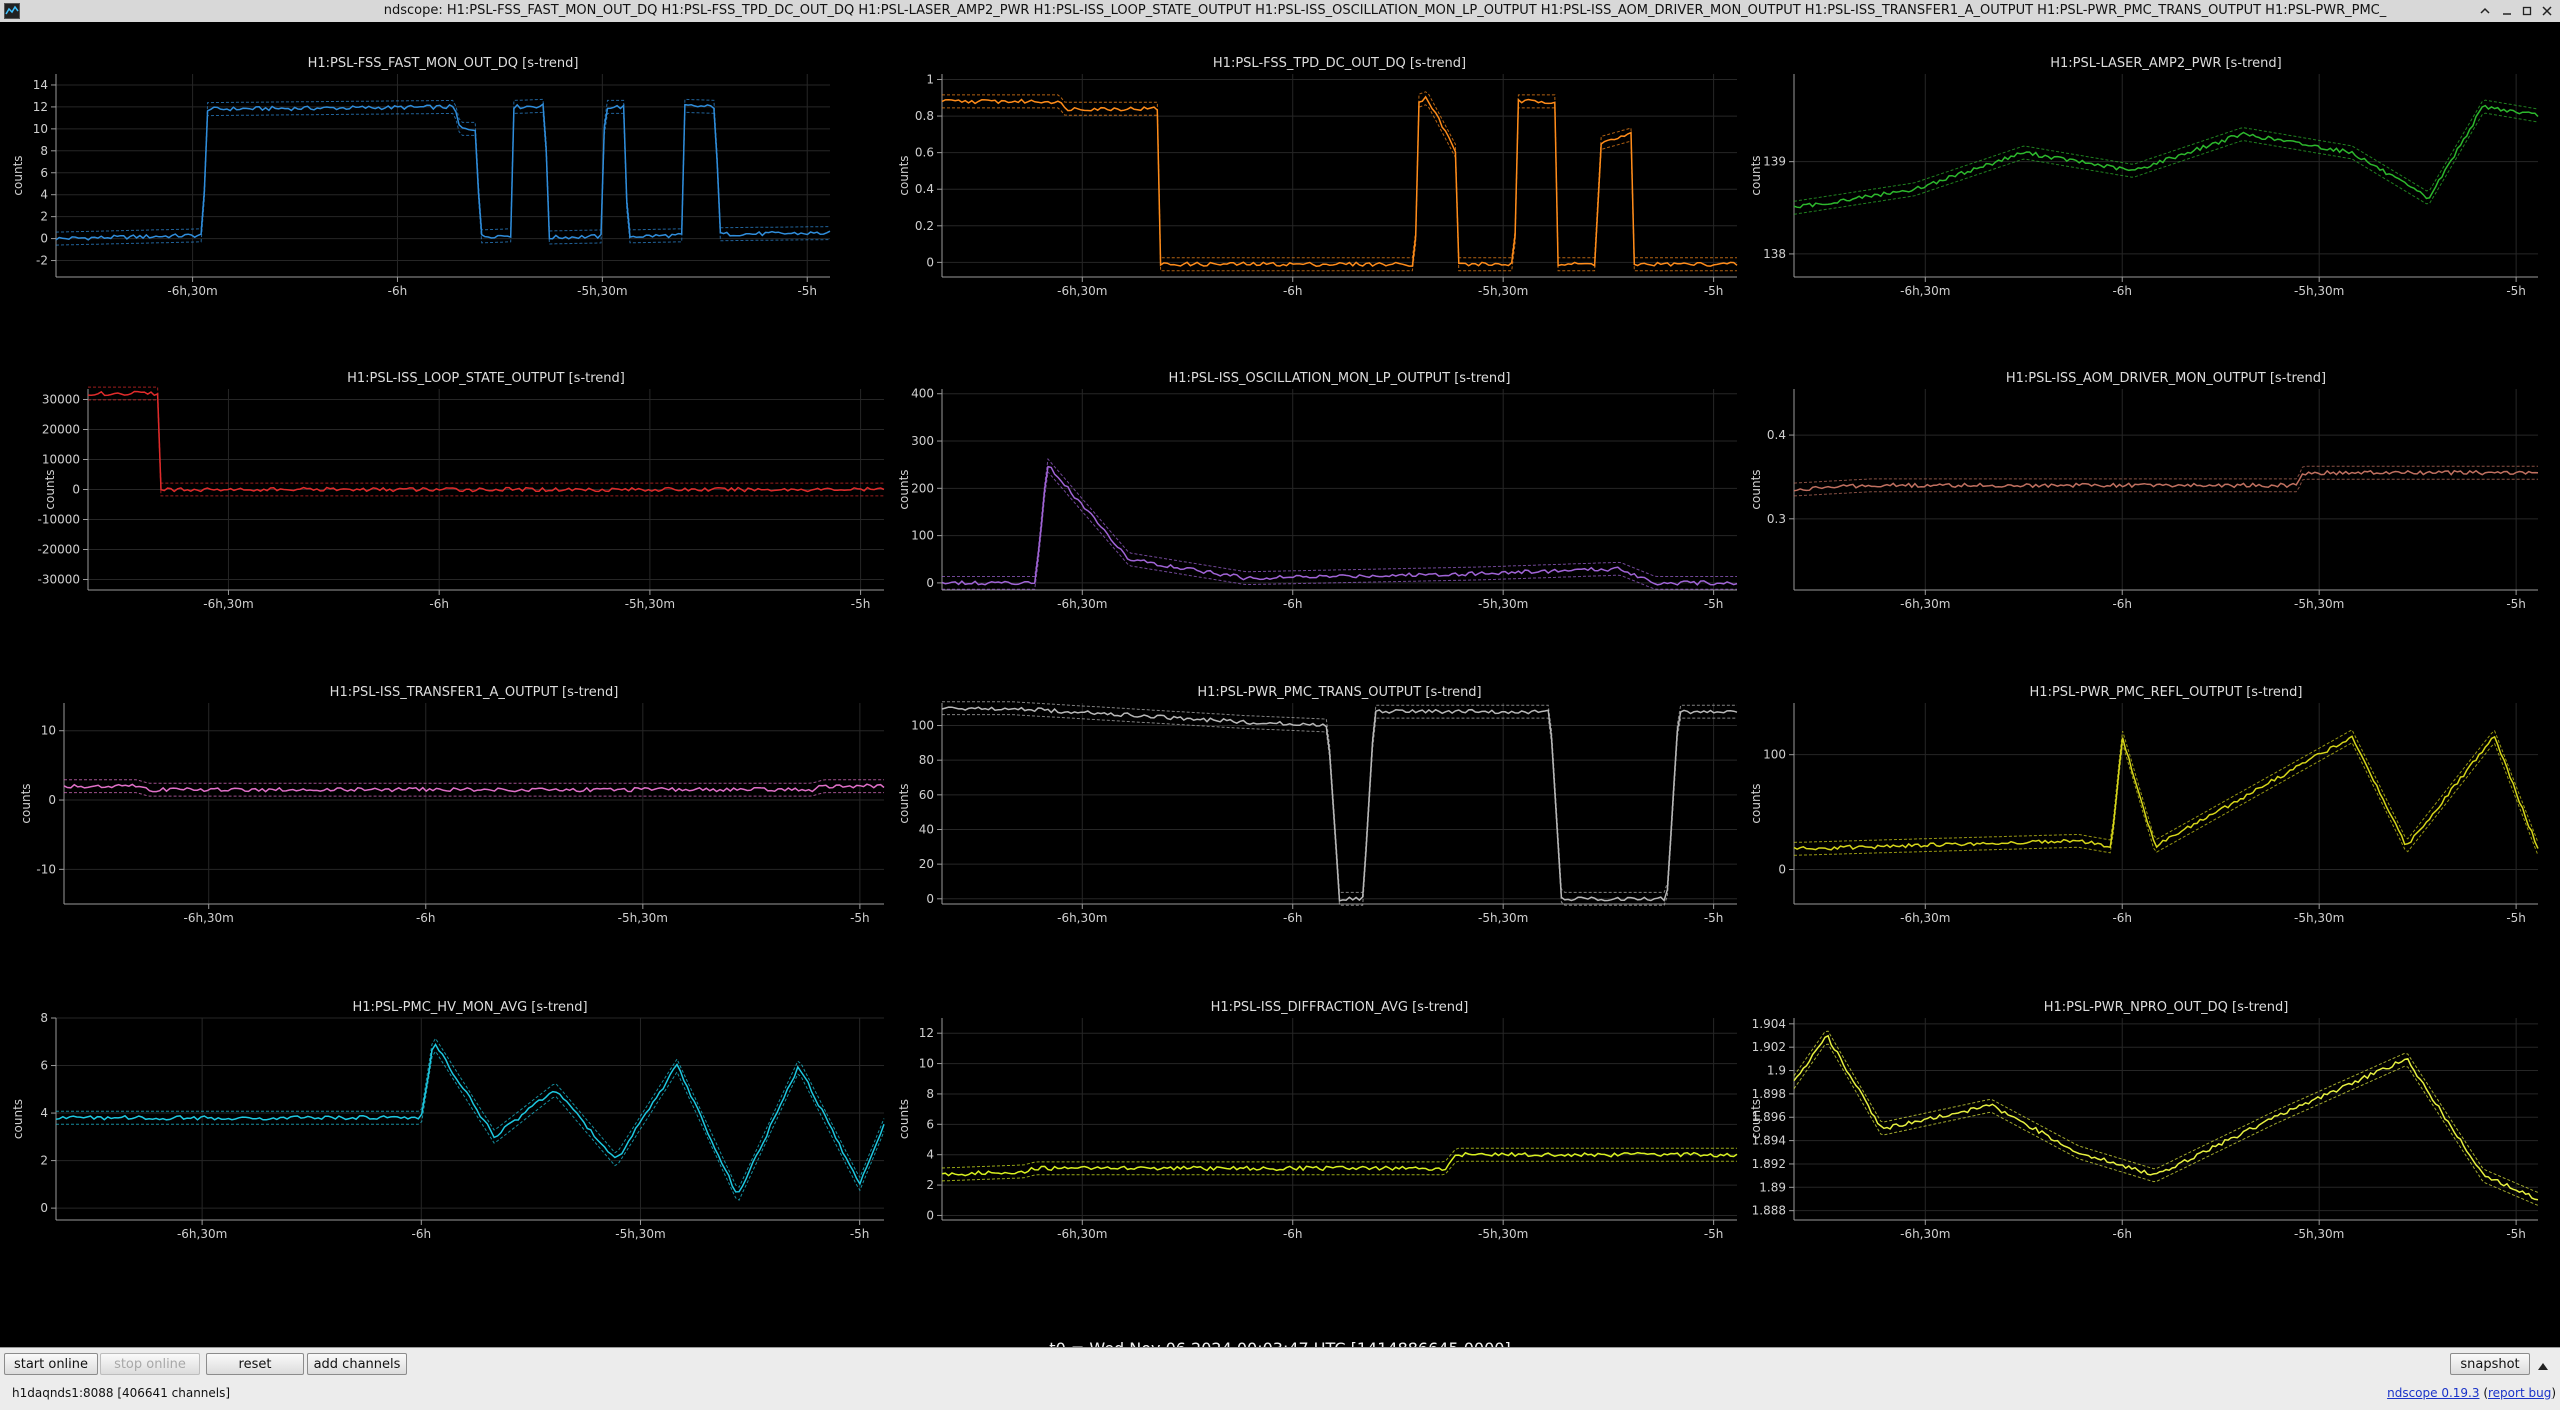 Image resolution: width=2560 pixels, height=1410 pixels. Describe the element at coordinates (2166, 63) in the screenshot. I see `plot-title: H1:PSL-LASER_AMP2_PWR [s-trend]` at that location.